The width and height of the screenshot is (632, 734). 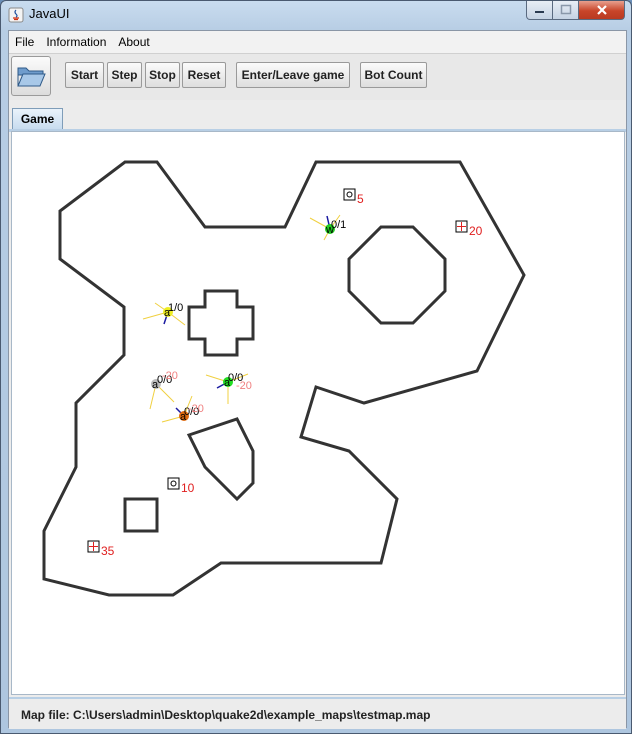 What do you see at coordinates (476, 231) in the screenshot?
I see `health-item-value: 20` at bounding box center [476, 231].